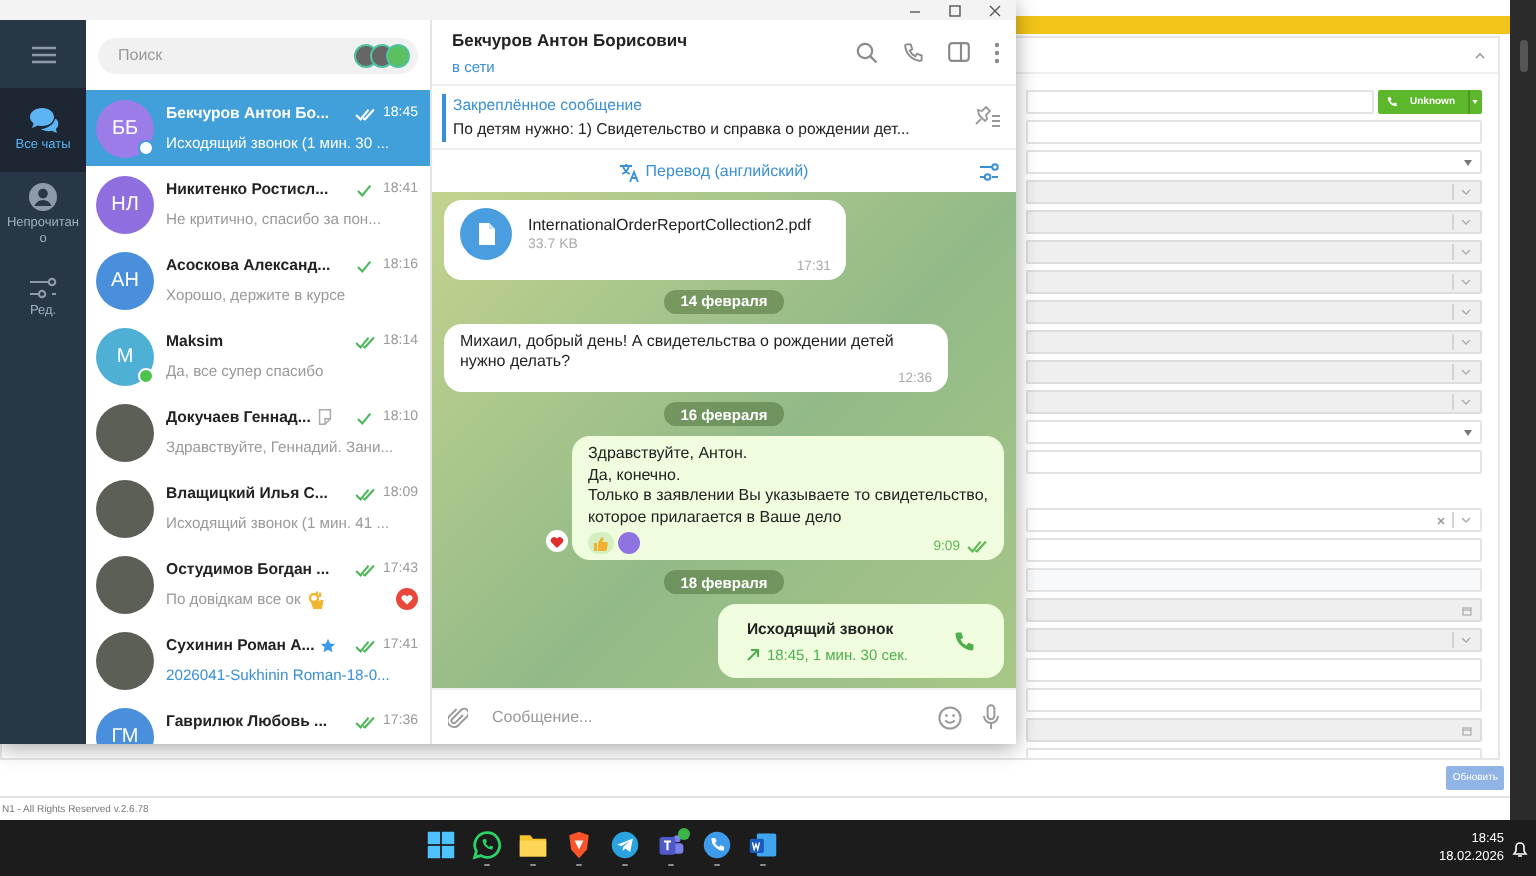 The image size is (1536, 876). What do you see at coordinates (787, 486) in the screenshot?
I see `message-text: Здравствуйте, Антон. Да, конечно. Только в заявлении Вы указываете то свидетельство, которое прилагается в Ваше дело` at bounding box center [787, 486].